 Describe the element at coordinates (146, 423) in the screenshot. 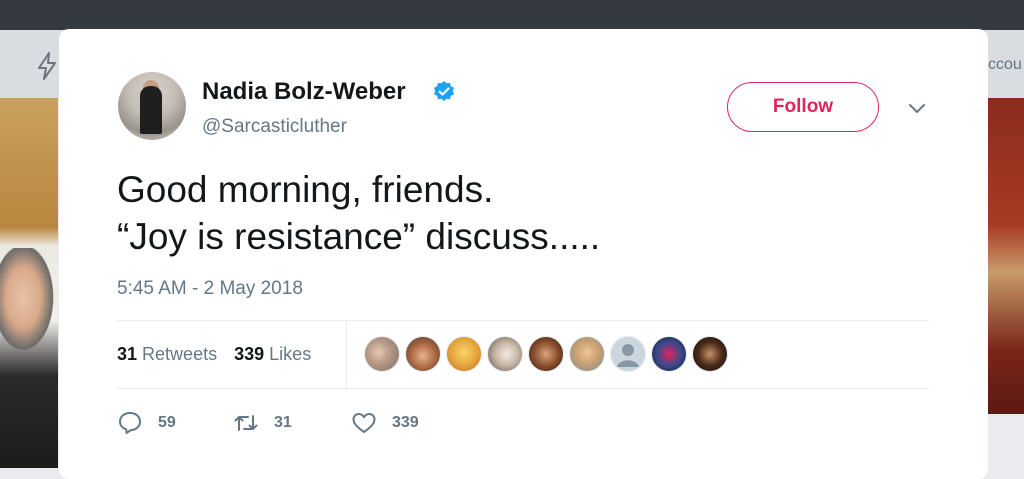

I see `reply-action: 59` at that location.